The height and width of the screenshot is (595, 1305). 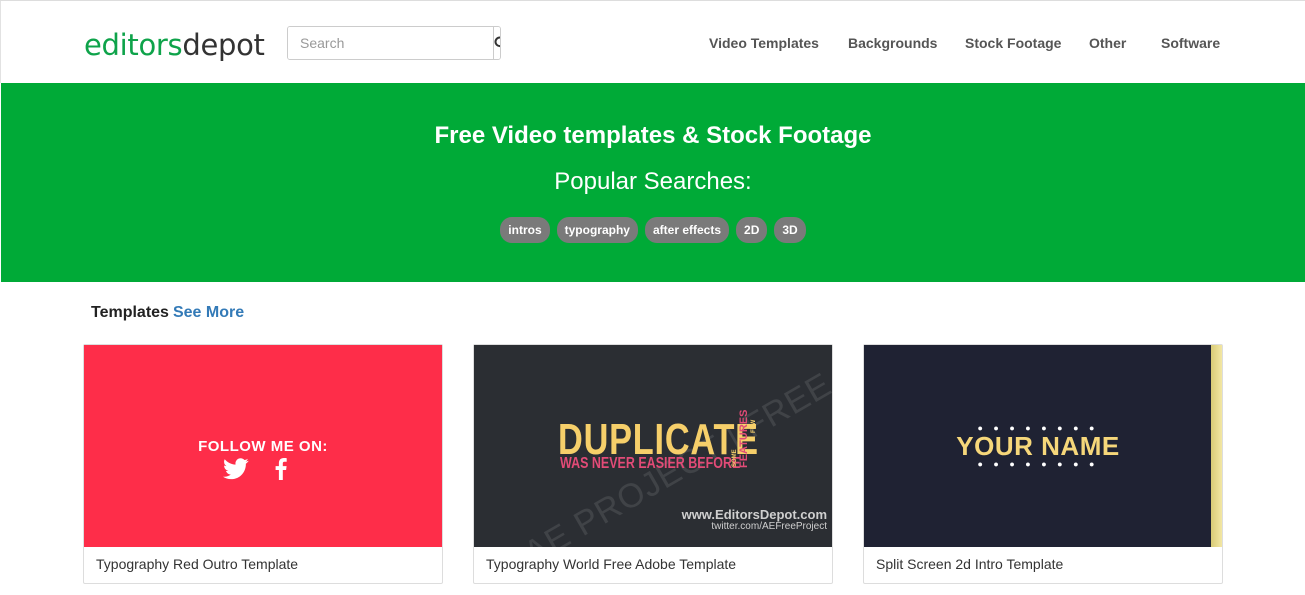 I want to click on nav-backgrounds: Backgrounds, so click(x=892, y=43).